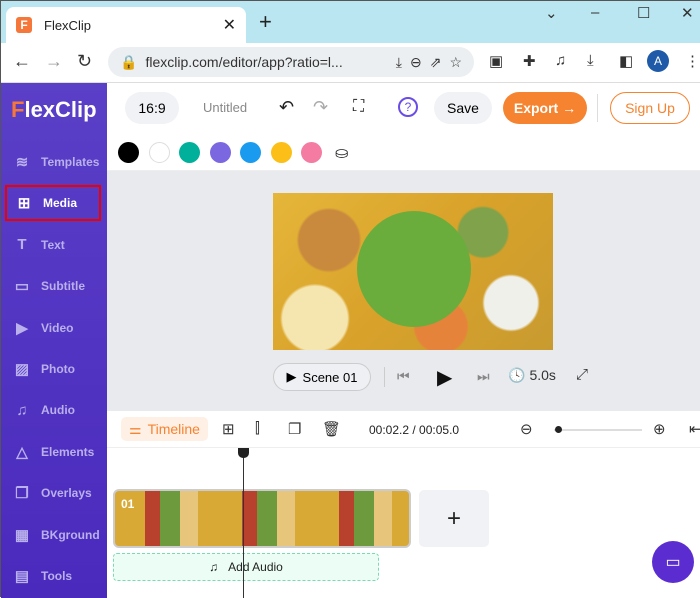 The height and width of the screenshot is (598, 700). I want to click on add-scene-icon: ⊞, so click(228, 429).